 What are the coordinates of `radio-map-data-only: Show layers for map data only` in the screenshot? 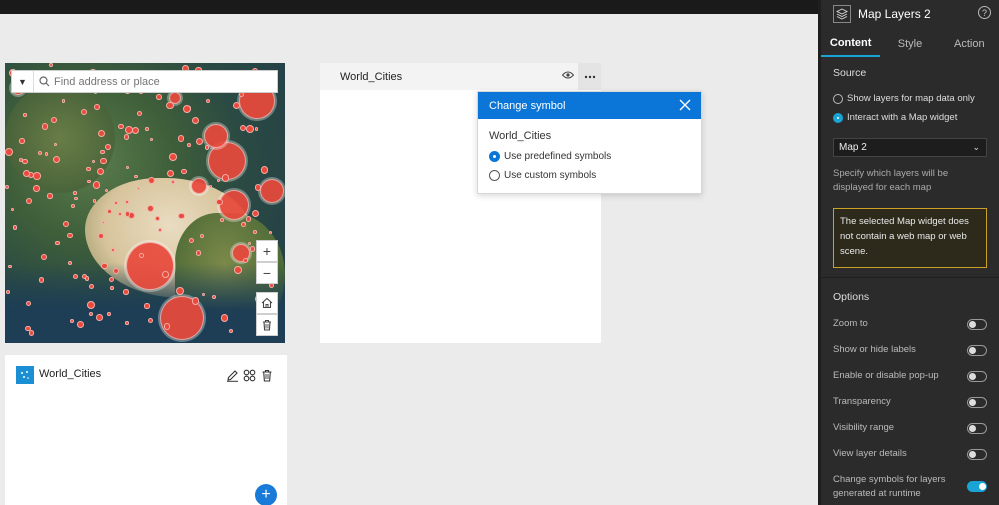 It's located at (904, 98).